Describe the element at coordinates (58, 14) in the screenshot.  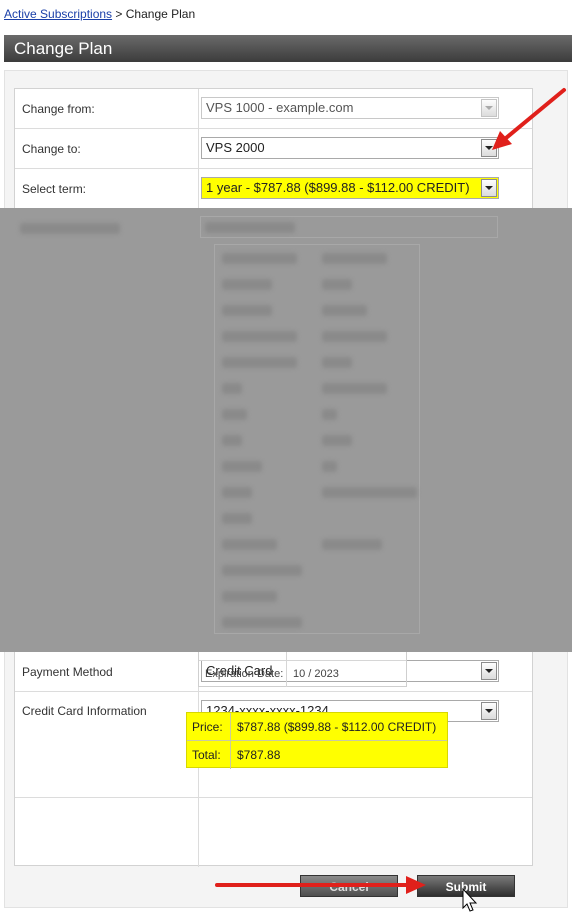
I see `breadcrumb-link-active-subscriptions: Active Subscriptions` at that location.